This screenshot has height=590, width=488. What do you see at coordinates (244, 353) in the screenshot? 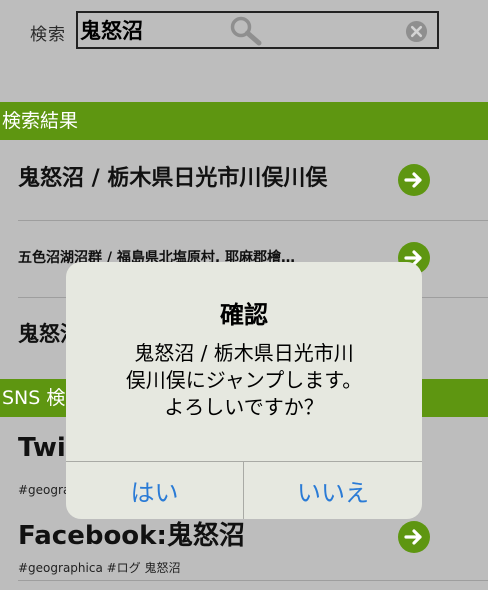
I see `dialog-message-line: 鬼怒沼 / 栃木県日光市川` at bounding box center [244, 353].